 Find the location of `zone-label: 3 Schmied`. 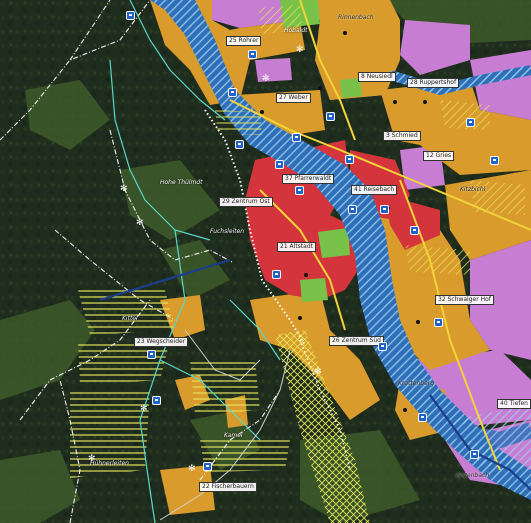

zone-label: 3 Schmied is located at coordinates (402, 136).